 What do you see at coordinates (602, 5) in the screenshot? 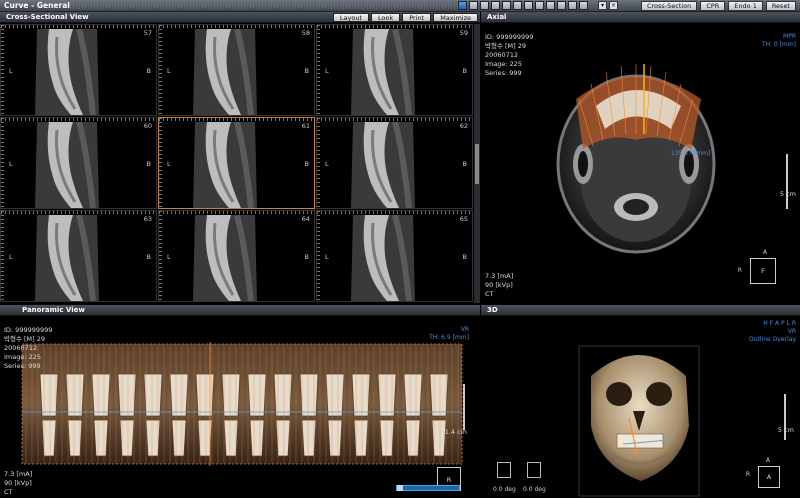
I see `minimize-icon: ▾` at bounding box center [602, 5].